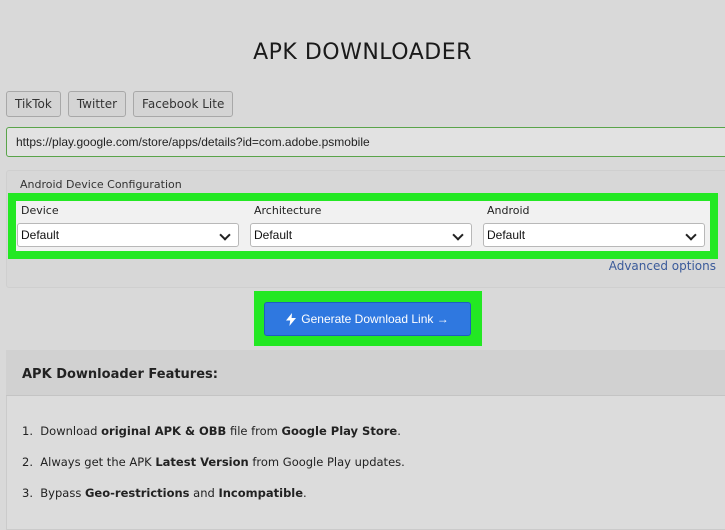 The width and height of the screenshot is (725, 530). I want to click on quick-link-facebook-lite: Facebook Lite, so click(183, 104).